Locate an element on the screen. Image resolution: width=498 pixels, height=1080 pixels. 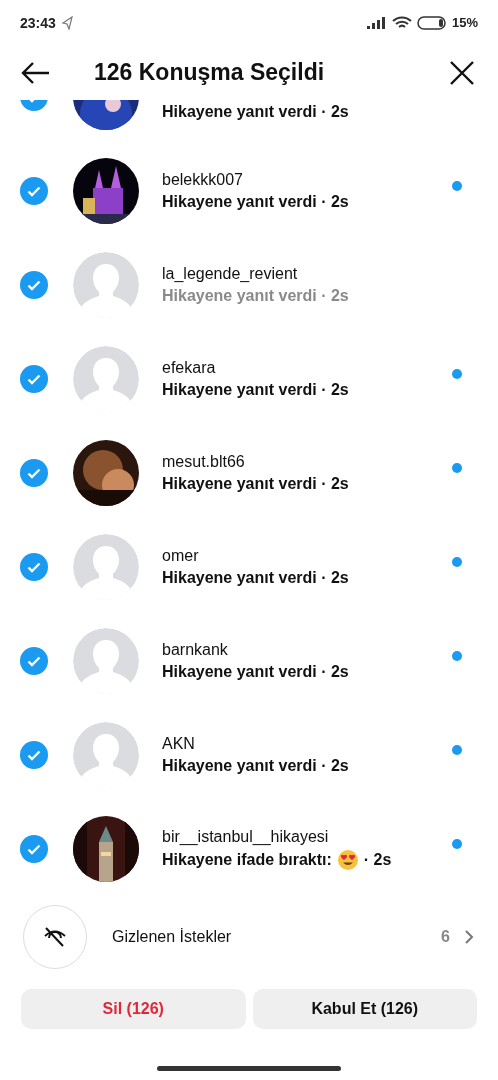
battery-percent: 15% is located at coordinates (464, 22).